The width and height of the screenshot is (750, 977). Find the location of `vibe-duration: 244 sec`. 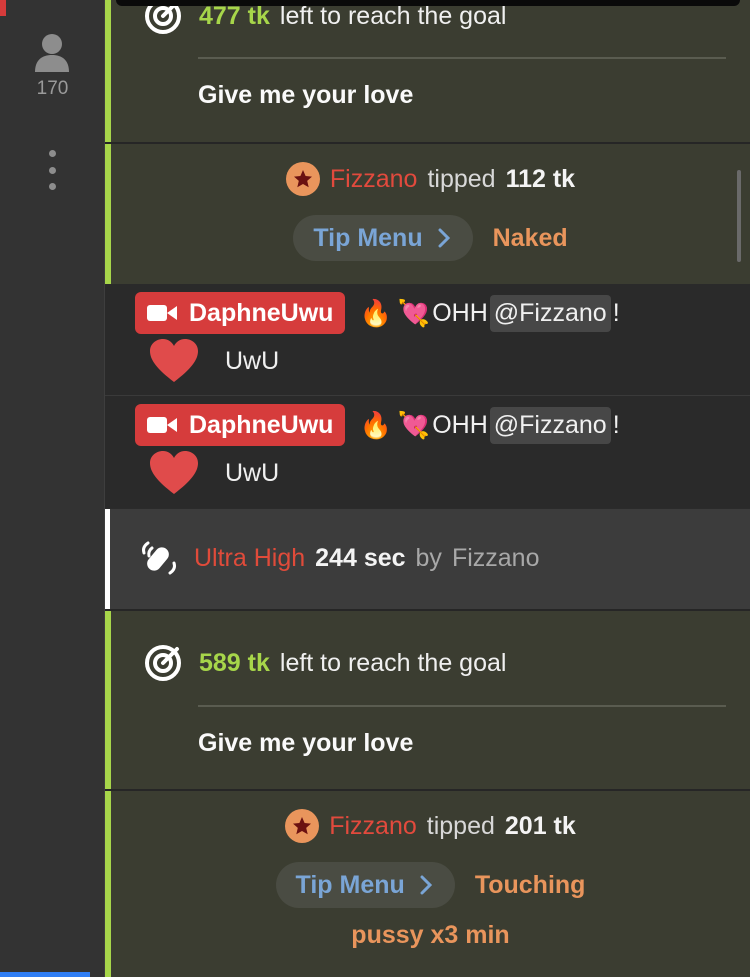

vibe-duration: 244 sec is located at coordinates (360, 557).